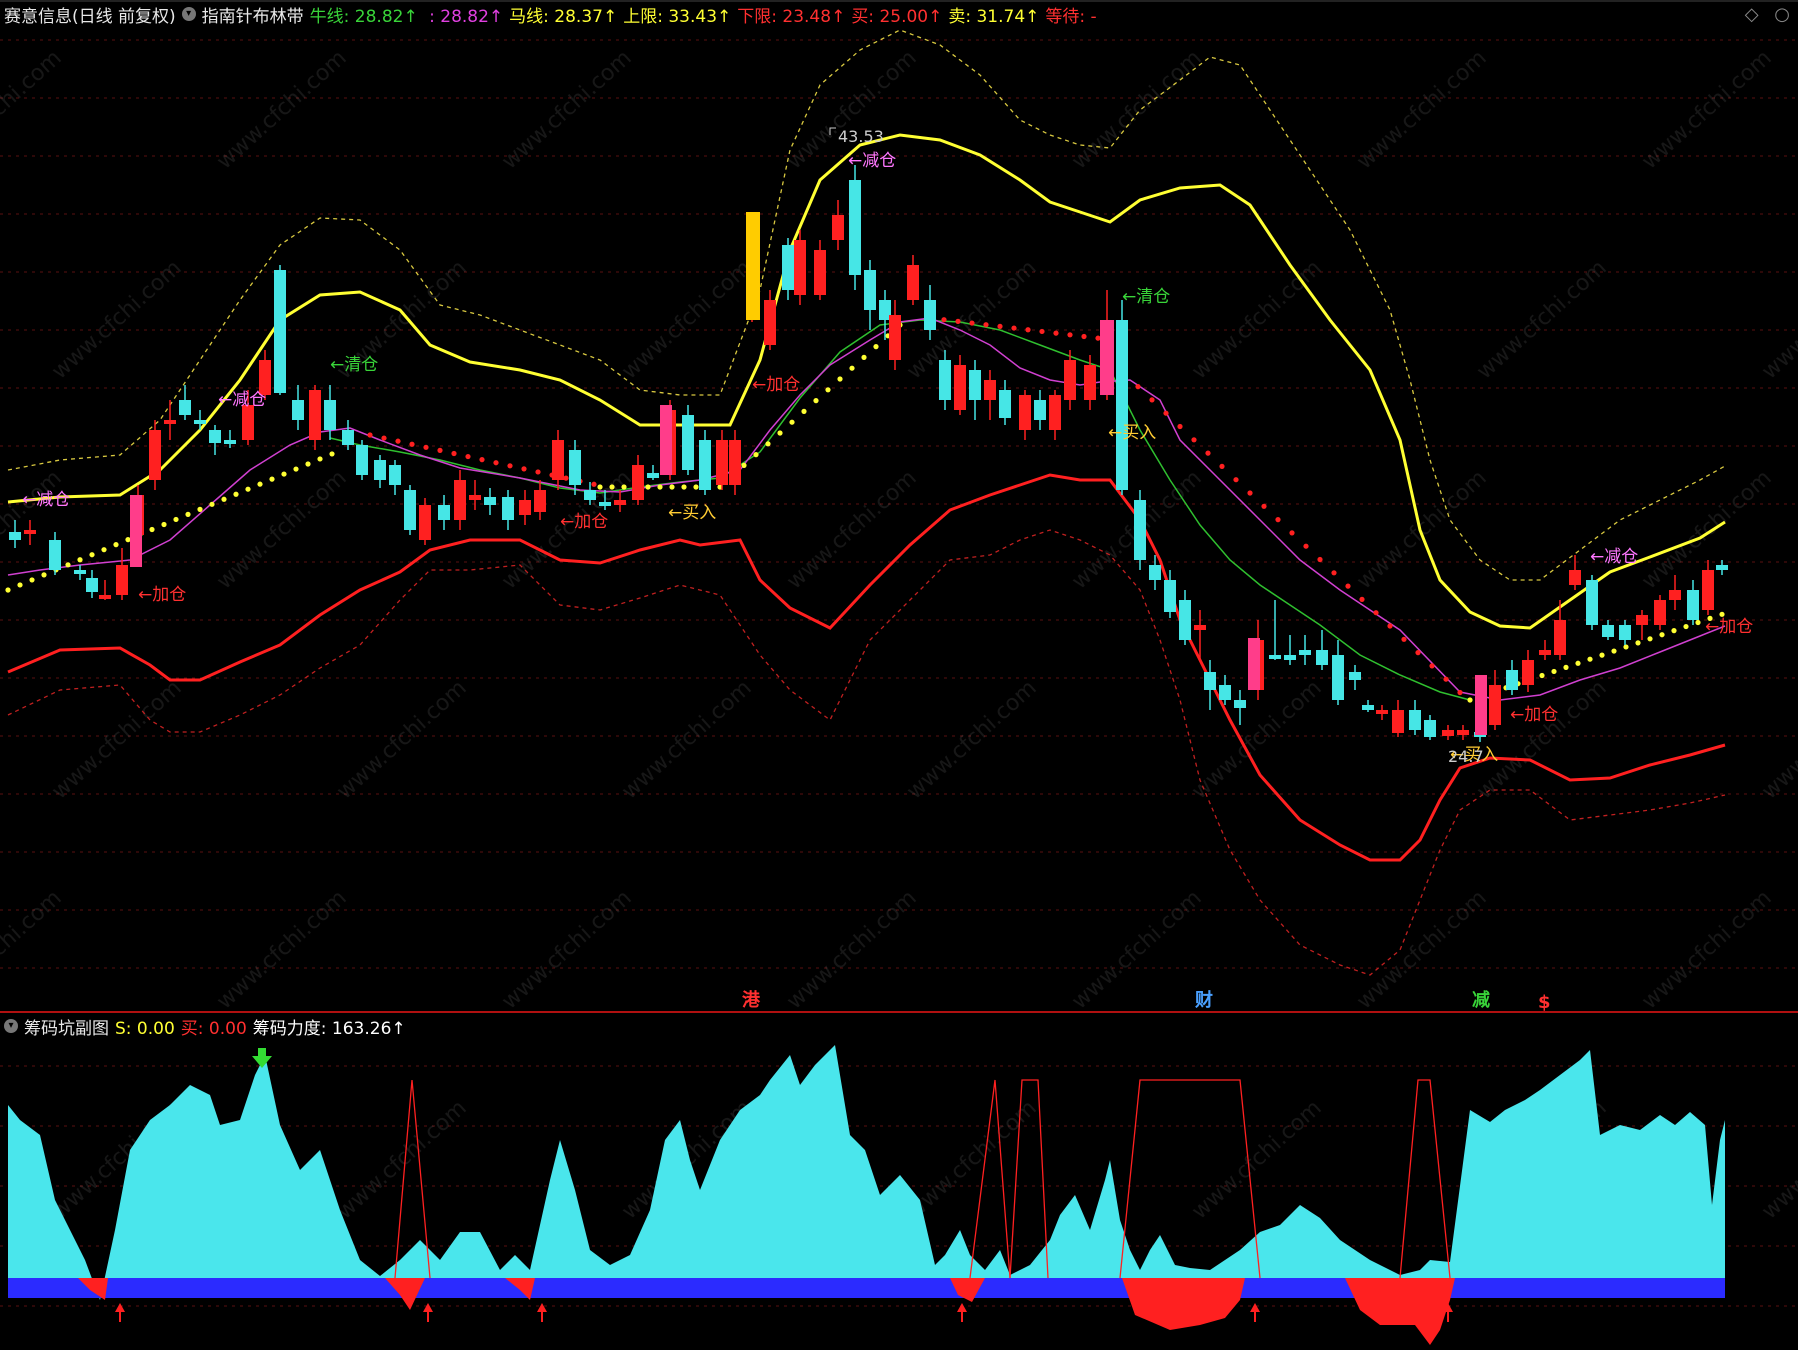  I want to click on value-field: 牛线: 28.82↑, so click(363, 16).